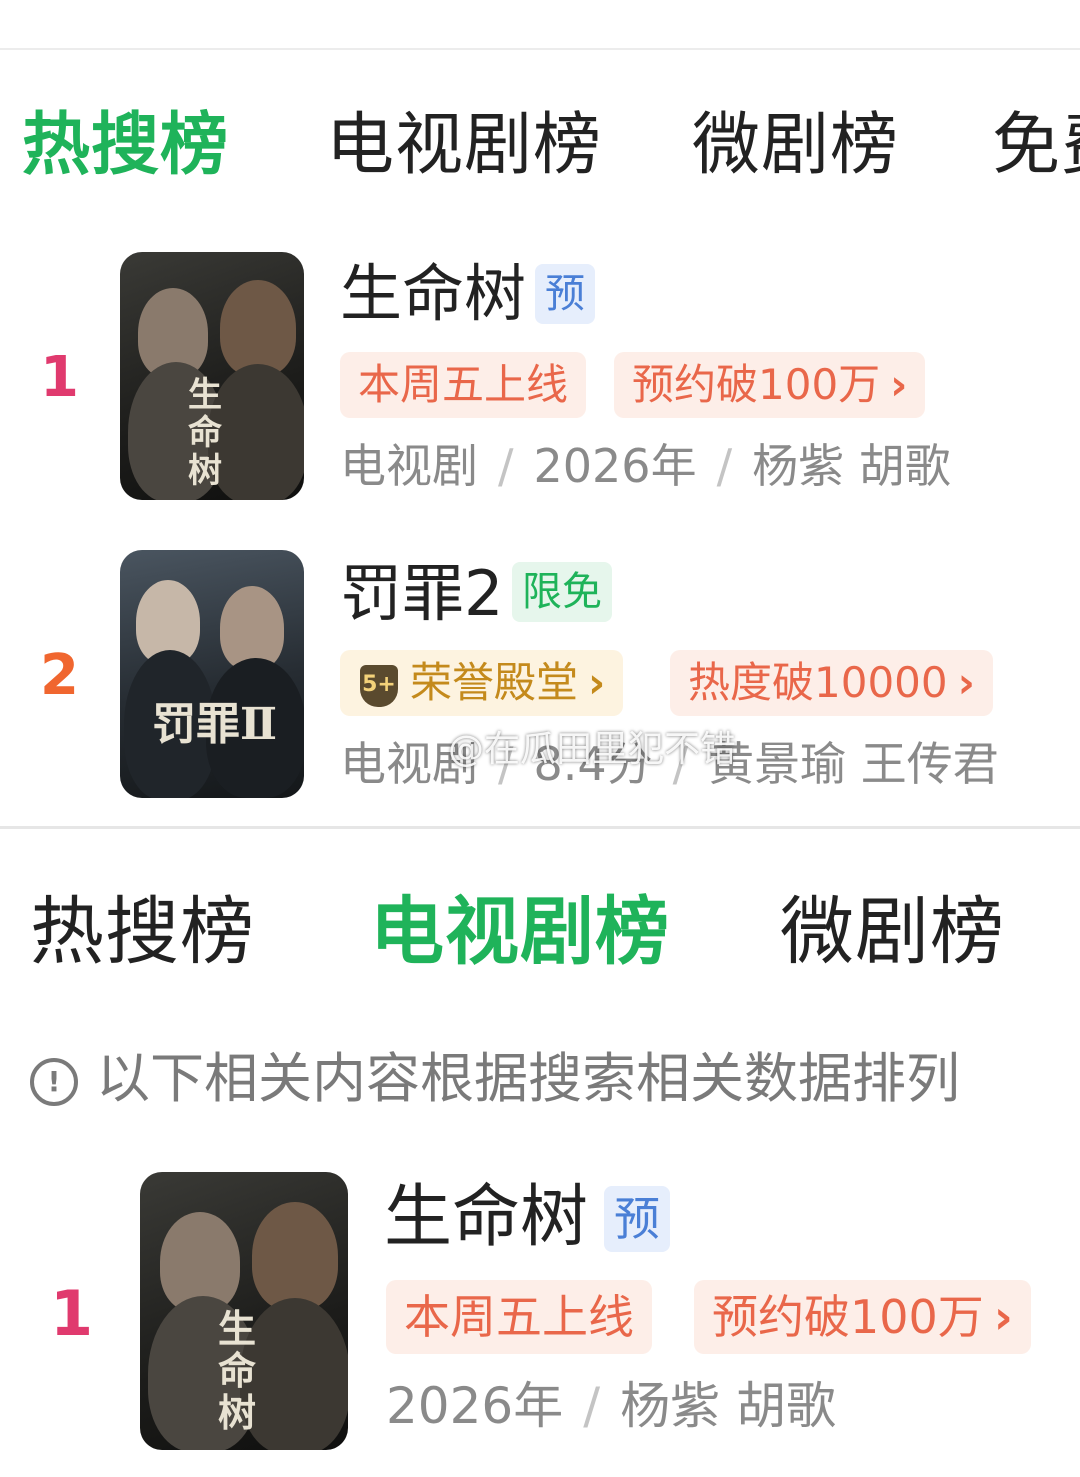 Image resolution: width=1080 pixels, height=1477 pixels. I want to click on poster-image: 罚罪Ⅱ, so click(212, 674).